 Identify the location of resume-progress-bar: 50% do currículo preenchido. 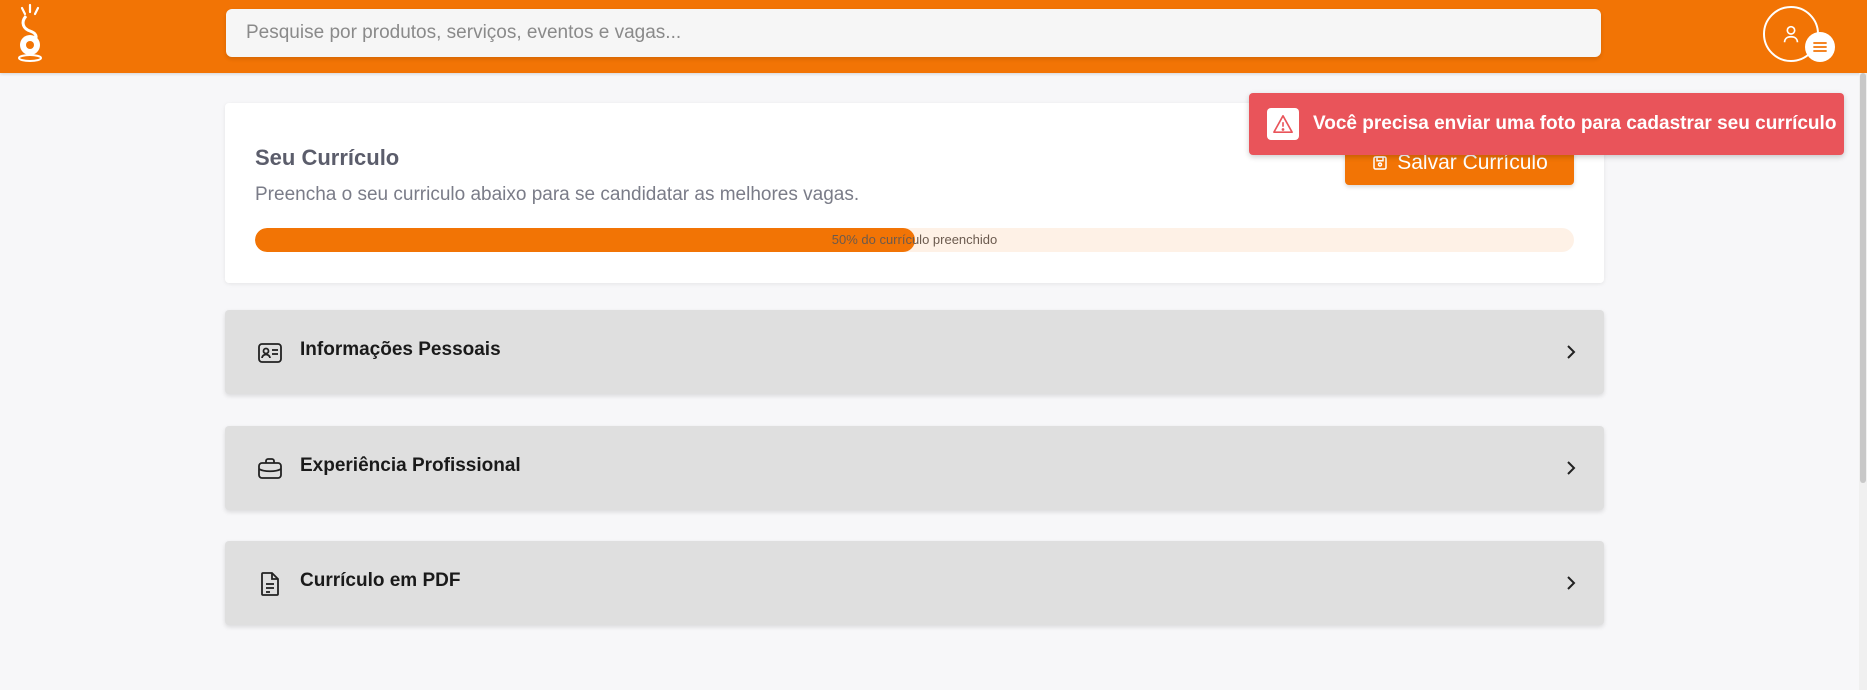
(914, 240).